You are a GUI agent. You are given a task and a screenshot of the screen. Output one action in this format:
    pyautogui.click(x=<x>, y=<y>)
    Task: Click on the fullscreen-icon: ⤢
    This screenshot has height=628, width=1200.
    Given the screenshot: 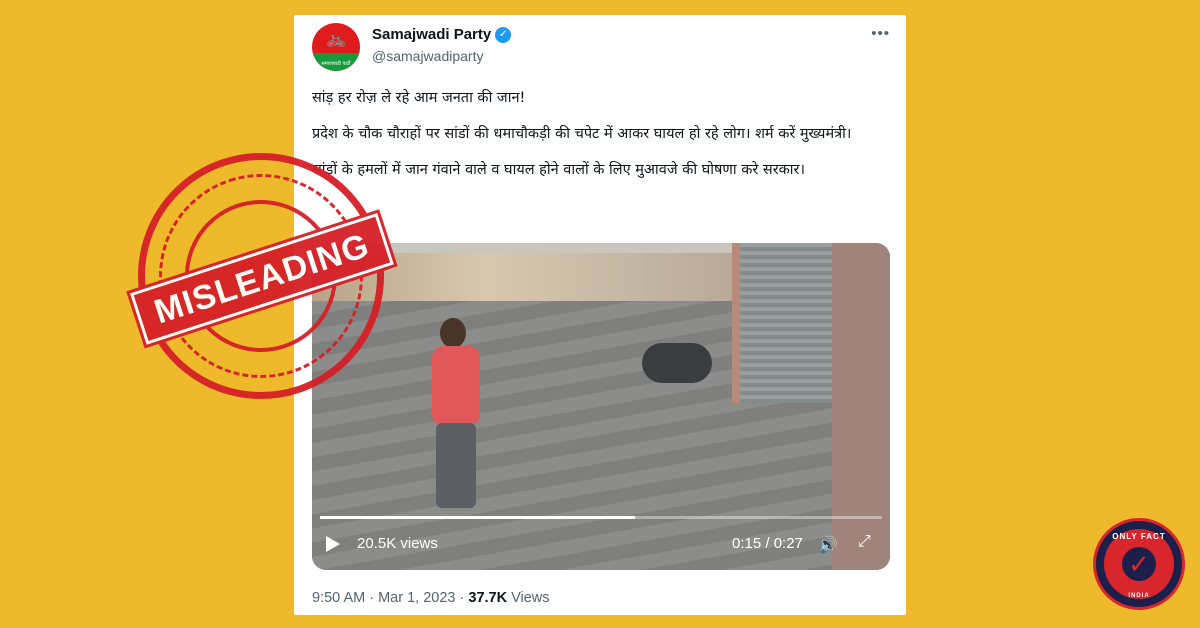 What is the action you would take?
    pyautogui.click(x=864, y=542)
    